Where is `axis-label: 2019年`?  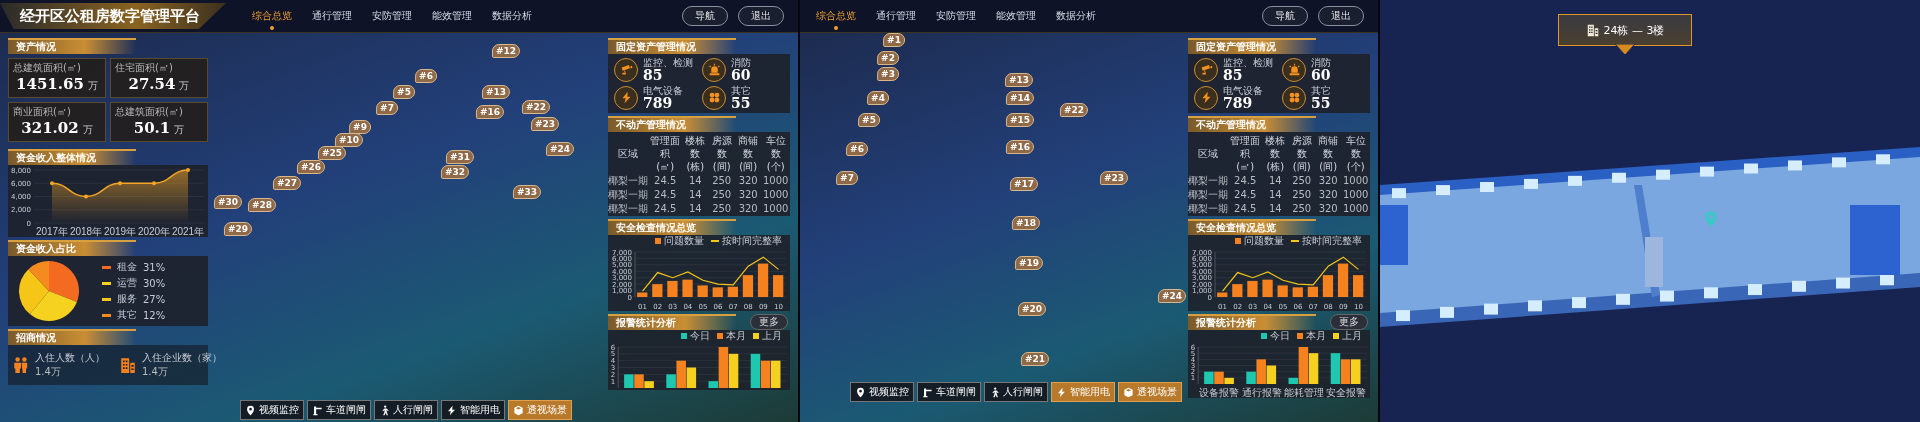
axis-label: 2019年 is located at coordinates (120, 231).